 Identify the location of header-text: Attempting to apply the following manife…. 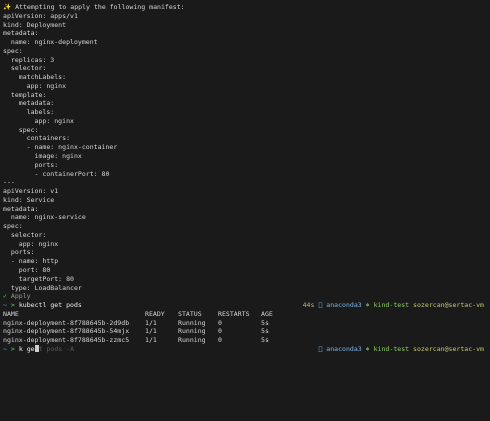
(100, 7).